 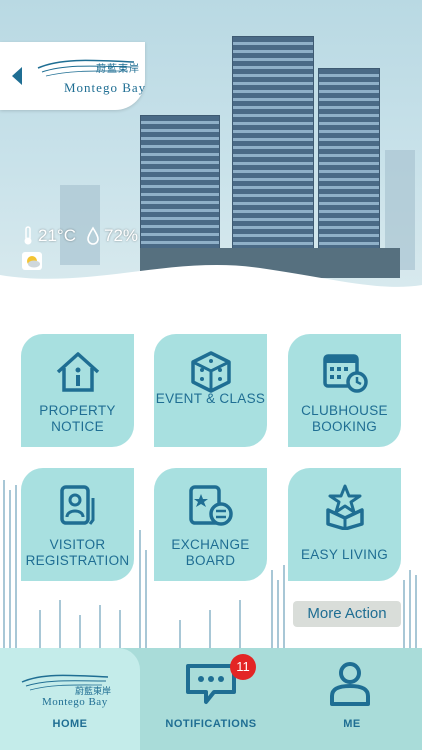 I want to click on nav-home: 蔚藍東岸 Montego Bay HOME, so click(x=70, y=699).